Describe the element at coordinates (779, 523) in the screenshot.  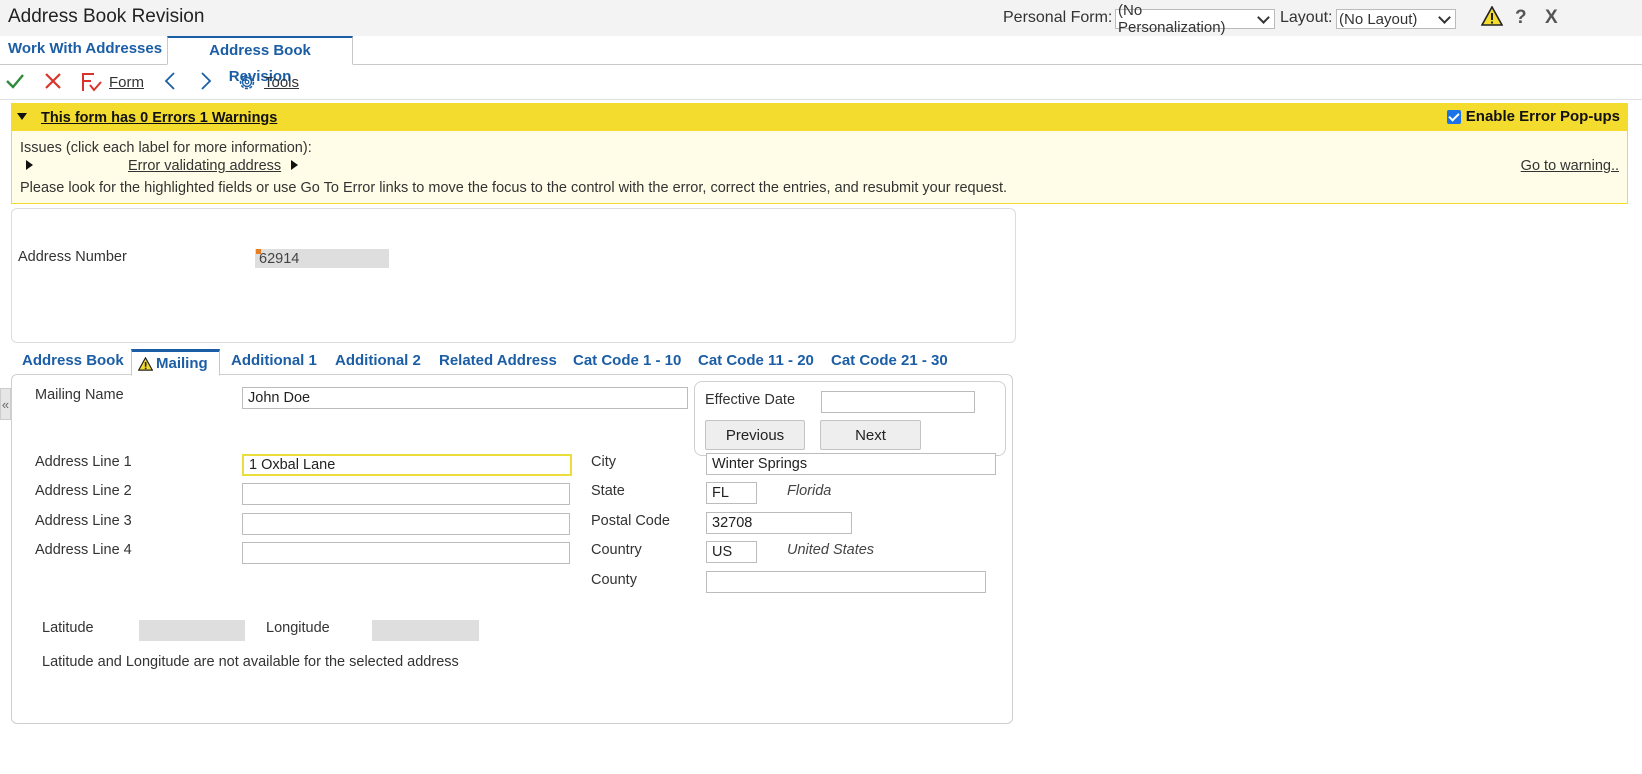
I see `postal-code-input: 32708` at that location.